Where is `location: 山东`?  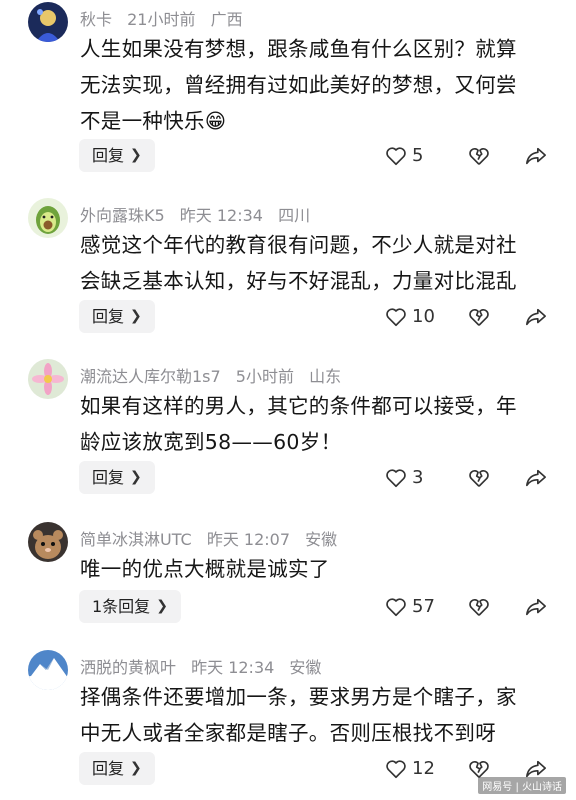 location: 山东 is located at coordinates (325, 376).